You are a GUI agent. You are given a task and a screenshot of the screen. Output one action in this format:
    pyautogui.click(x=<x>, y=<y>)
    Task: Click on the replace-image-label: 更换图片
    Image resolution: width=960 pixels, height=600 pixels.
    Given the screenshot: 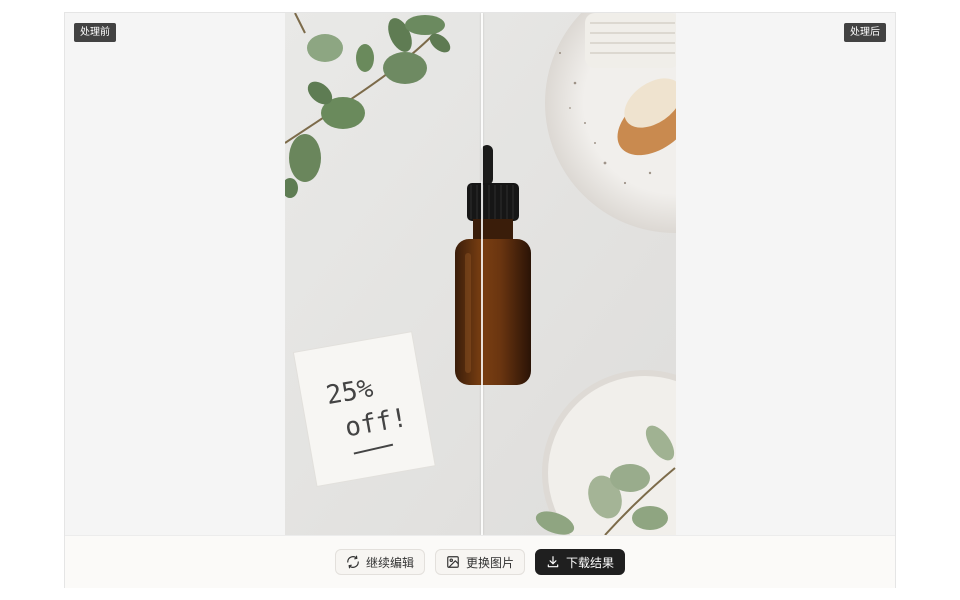 What is the action you would take?
    pyautogui.click(x=489, y=562)
    